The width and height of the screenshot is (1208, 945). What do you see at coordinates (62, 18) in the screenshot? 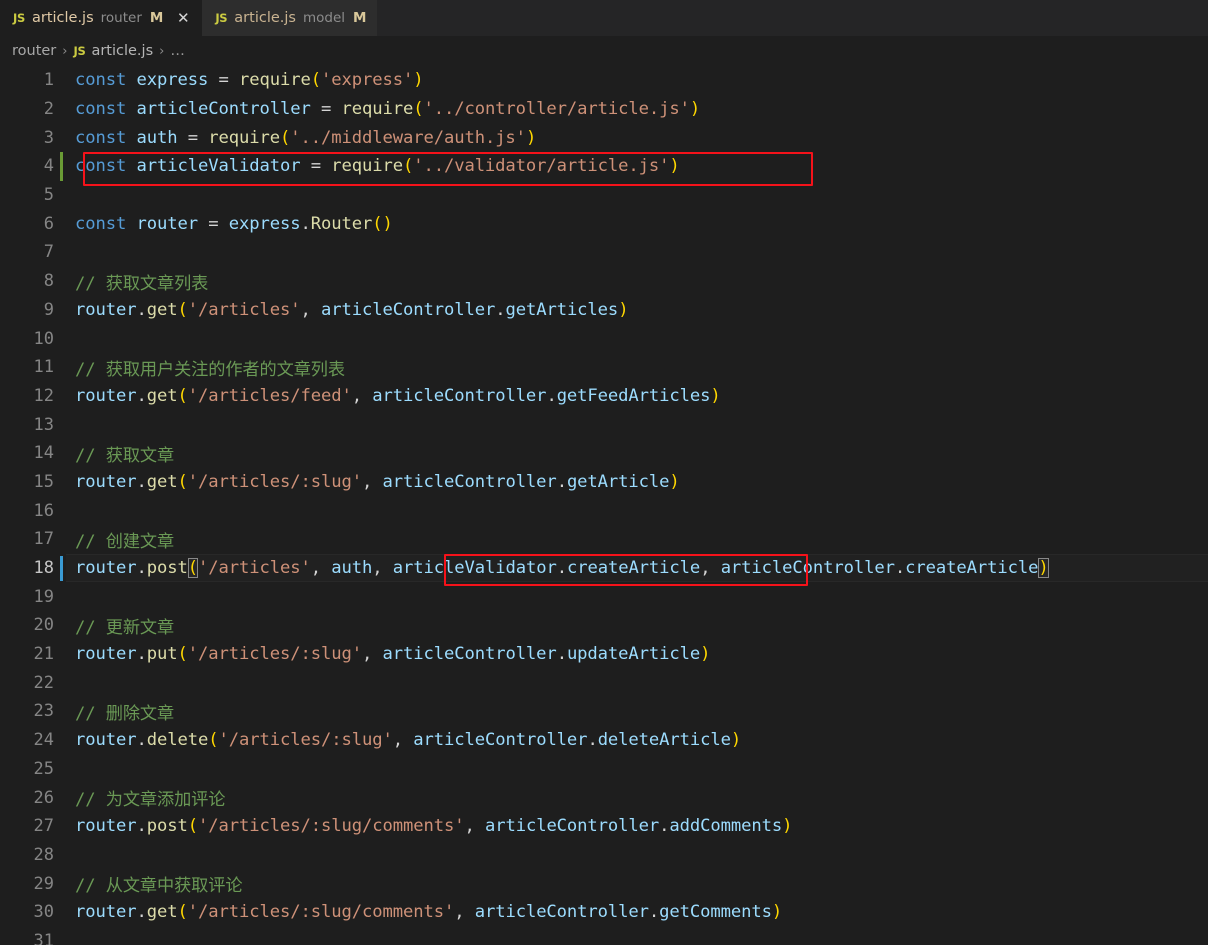
I see `tab-title: article.js` at bounding box center [62, 18].